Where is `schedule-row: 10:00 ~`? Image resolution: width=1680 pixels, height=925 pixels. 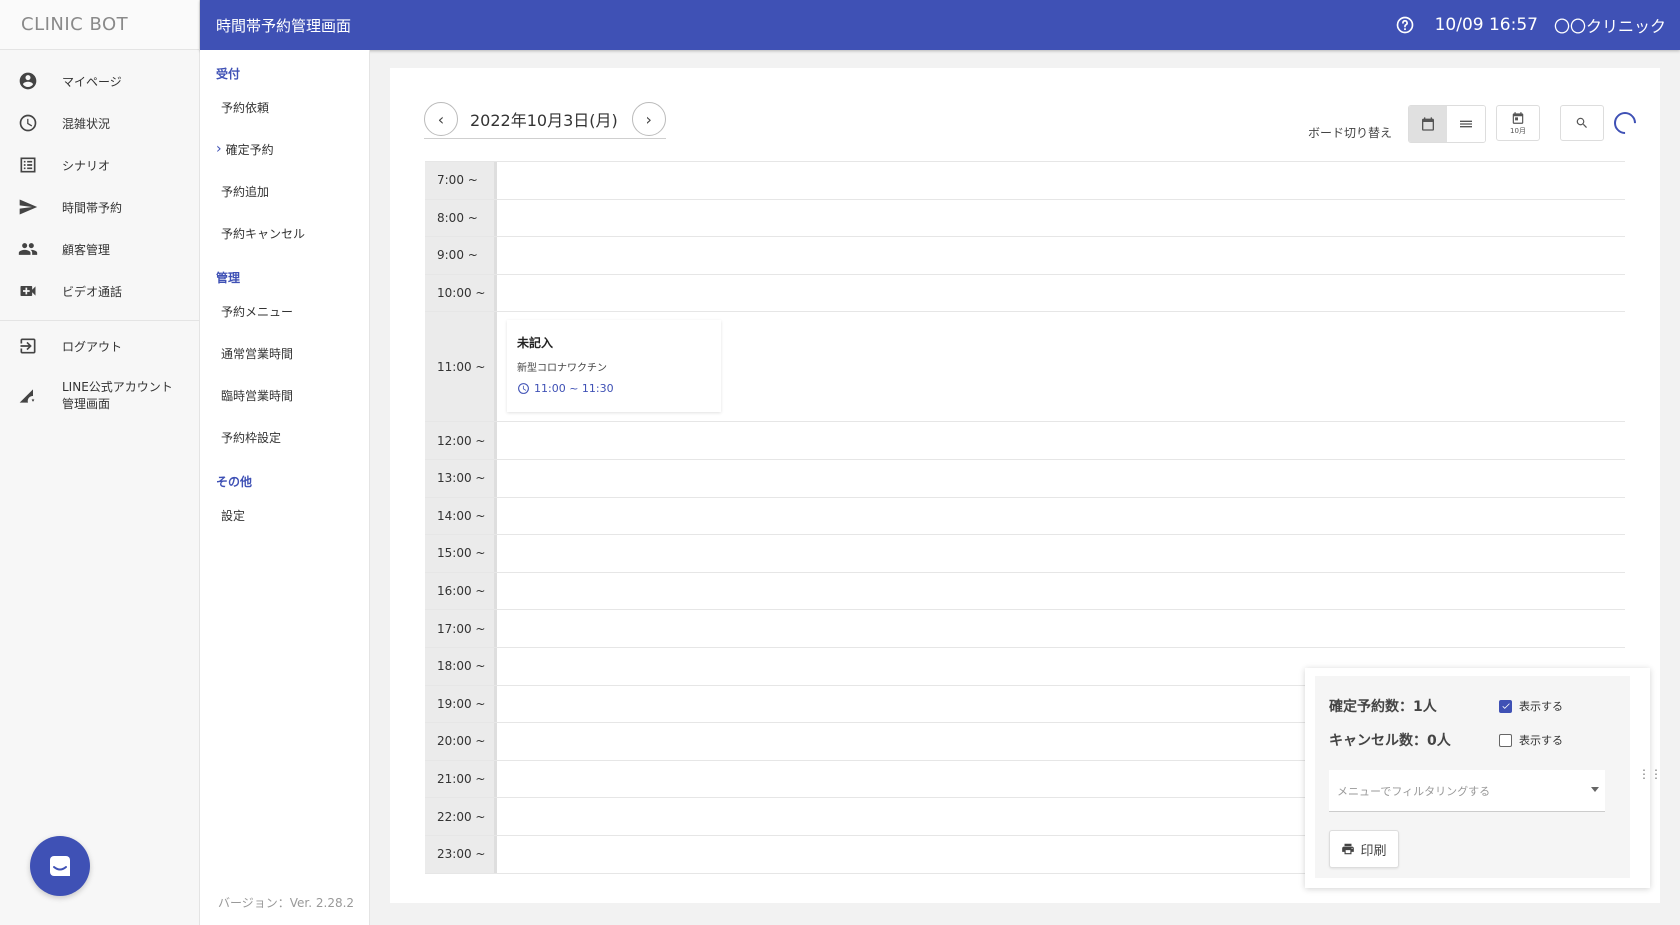 schedule-row: 10:00 ~ is located at coordinates (1025, 293).